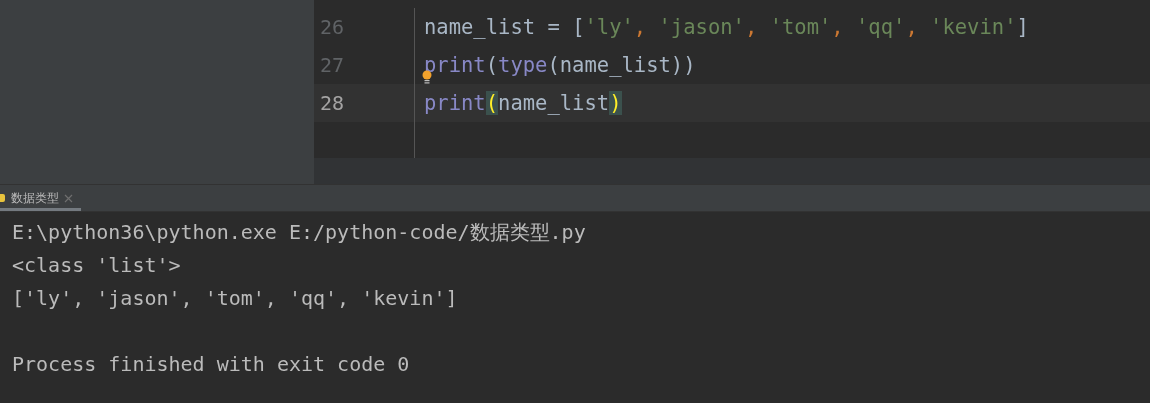  What do you see at coordinates (299, 232) in the screenshot?
I see `console-line: E:\python36\python.exe E:/python-code/数据类型.py` at bounding box center [299, 232].